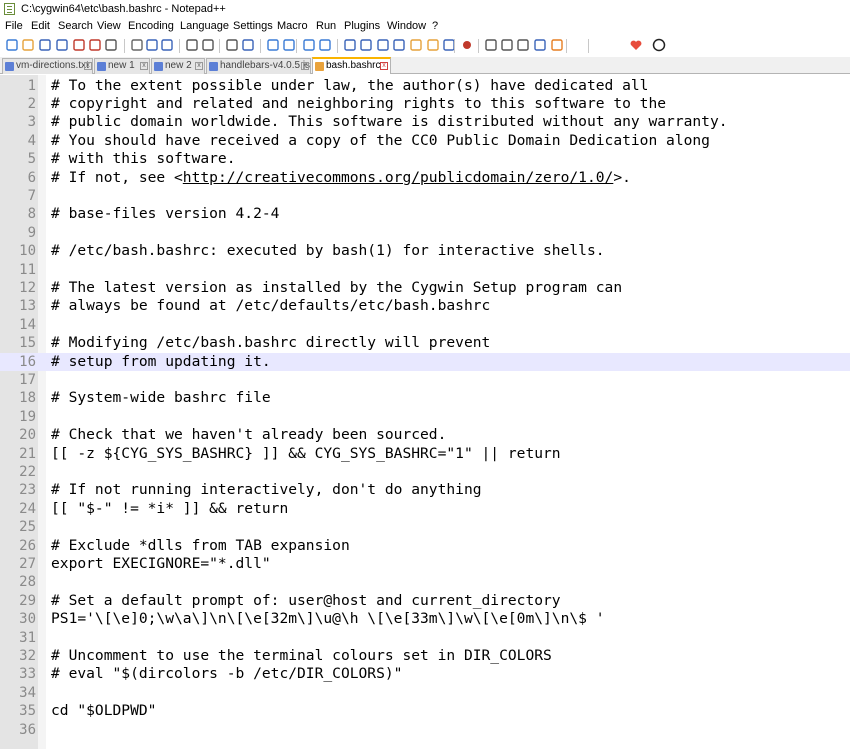  What do you see at coordinates (75, 26) in the screenshot?
I see `menu-search: Search` at bounding box center [75, 26].